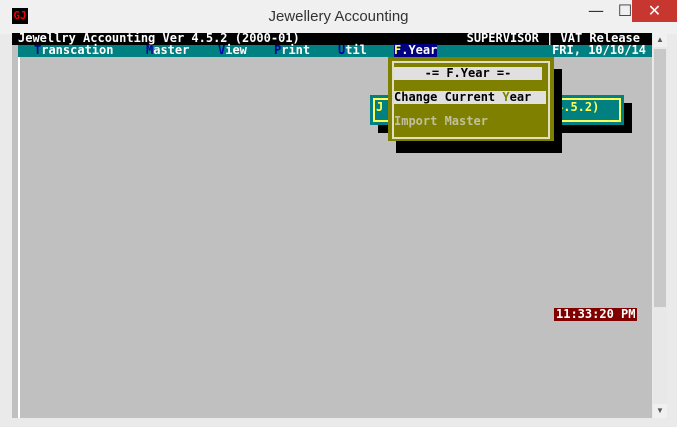 The height and width of the screenshot is (427, 677). I want to click on dropdown-title: -= F.Year =-, so click(468, 73).